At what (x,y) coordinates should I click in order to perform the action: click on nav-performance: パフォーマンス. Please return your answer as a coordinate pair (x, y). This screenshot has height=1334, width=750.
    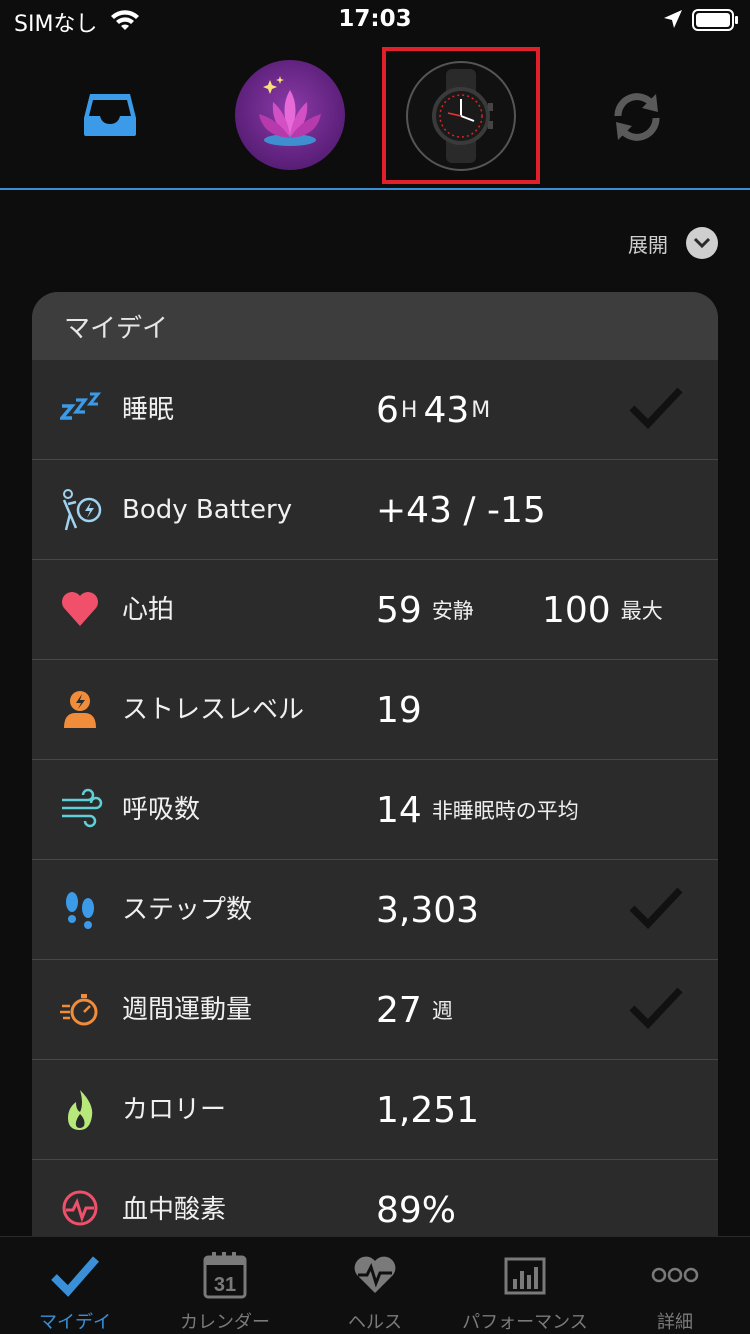
    Looking at the image, I should click on (525, 1285).